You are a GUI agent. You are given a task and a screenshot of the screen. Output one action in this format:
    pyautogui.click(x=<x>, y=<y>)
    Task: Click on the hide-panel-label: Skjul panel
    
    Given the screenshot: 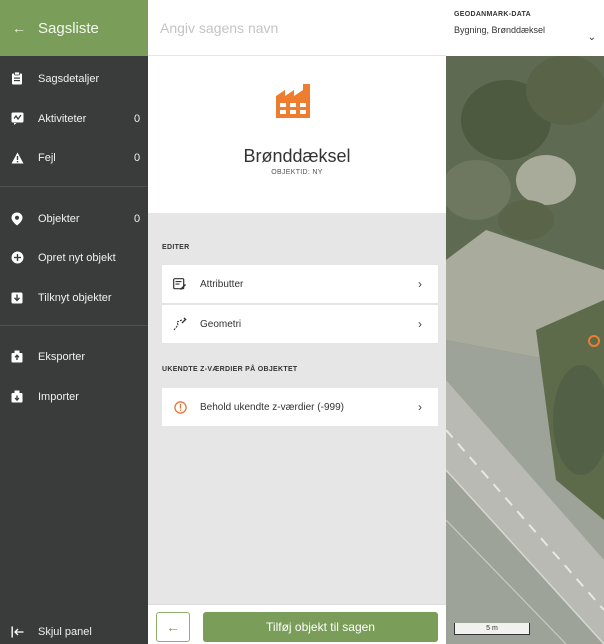 What is the action you would take?
    pyautogui.click(x=65, y=631)
    